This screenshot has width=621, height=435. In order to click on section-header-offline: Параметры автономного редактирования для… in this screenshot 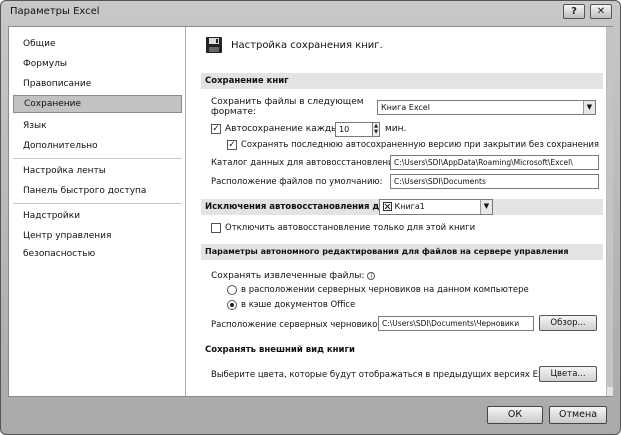, I will do `click(402, 252)`.